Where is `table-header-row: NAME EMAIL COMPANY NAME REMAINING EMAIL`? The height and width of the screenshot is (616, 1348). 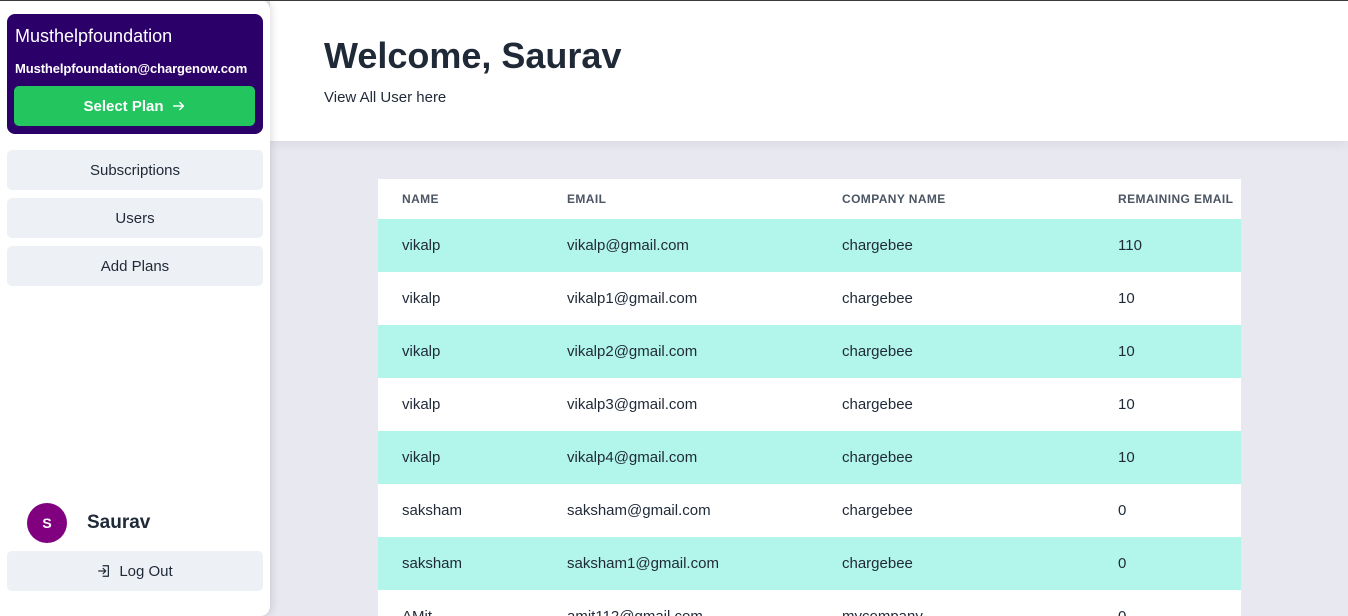 table-header-row: NAME EMAIL COMPANY NAME REMAINING EMAIL is located at coordinates (809, 199).